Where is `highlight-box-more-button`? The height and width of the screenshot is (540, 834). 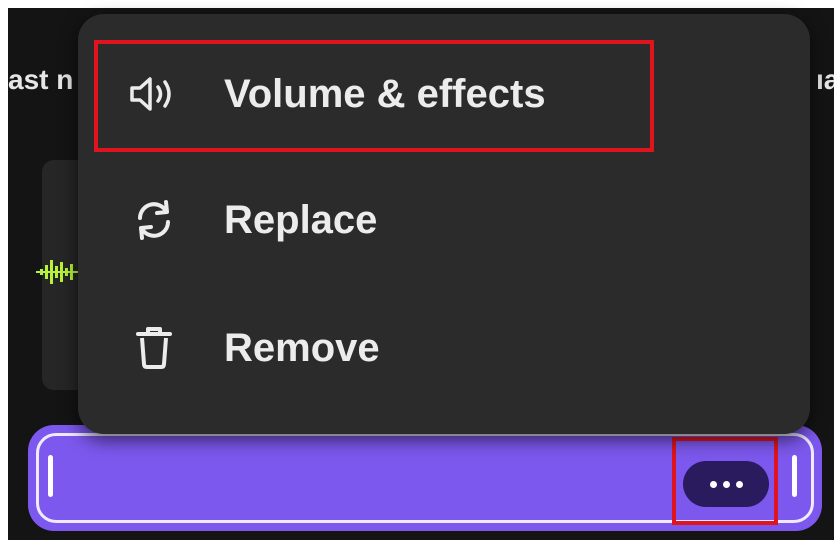
highlight-box-more-button is located at coordinates (725, 481).